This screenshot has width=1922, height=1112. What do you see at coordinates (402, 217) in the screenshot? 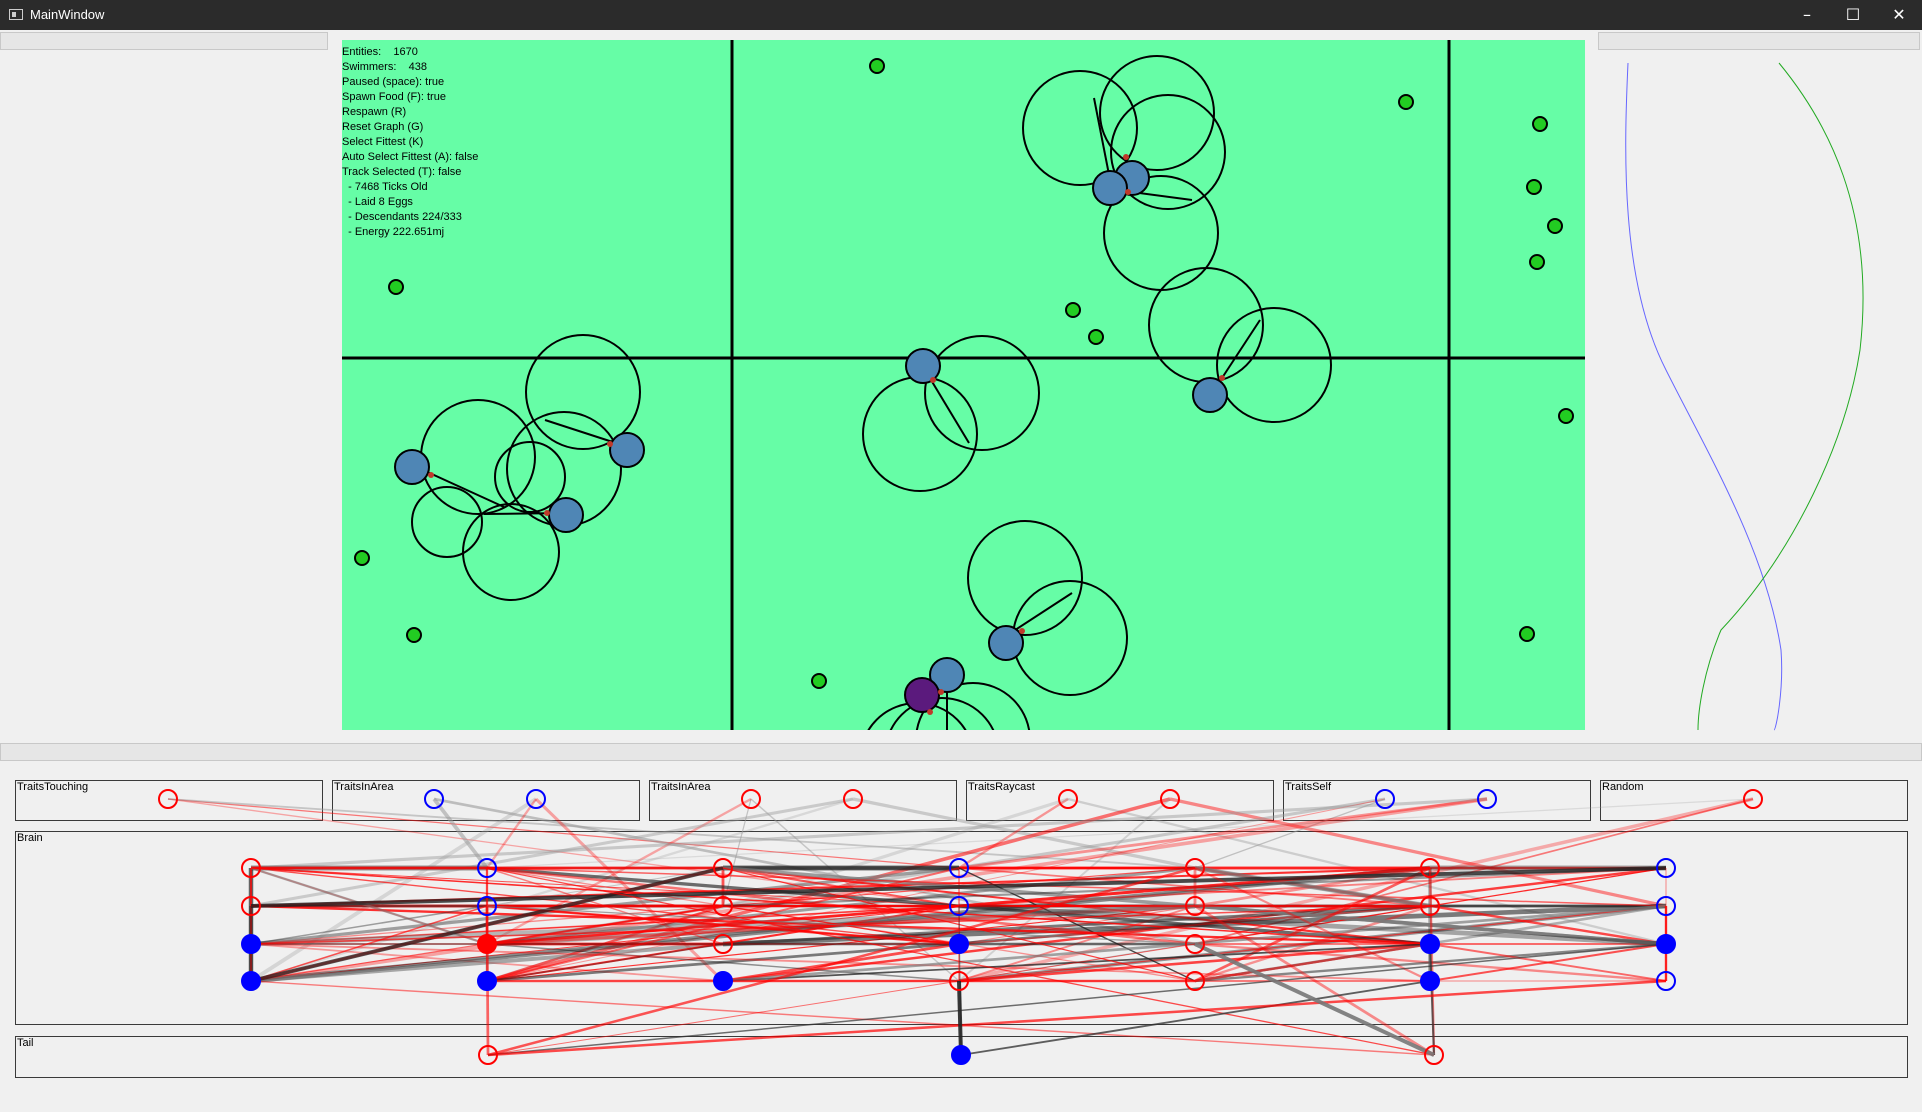
I see `hud-descendants: - Descendants 224/333` at bounding box center [402, 217].